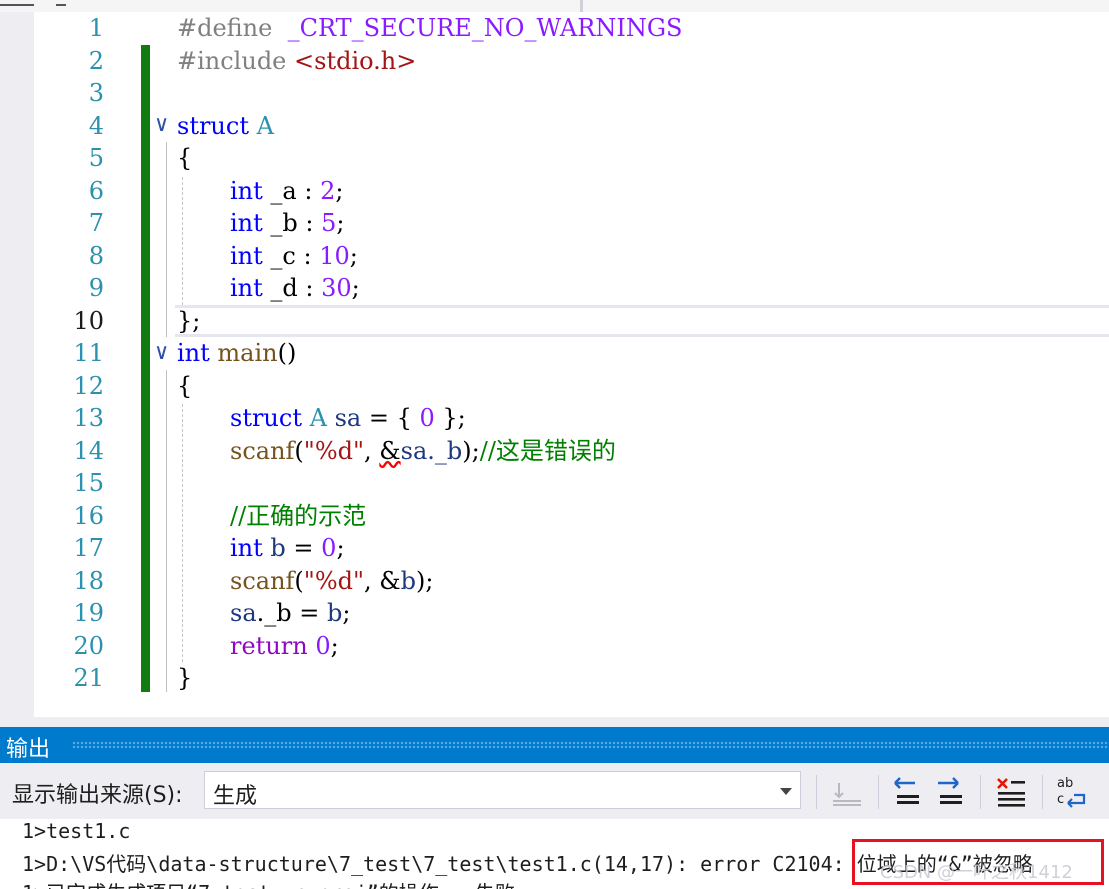 Image resolution: width=1109 pixels, height=889 pixels. What do you see at coordinates (236, 60) in the screenshot?
I see `preprocessor-directive: #include` at bounding box center [236, 60].